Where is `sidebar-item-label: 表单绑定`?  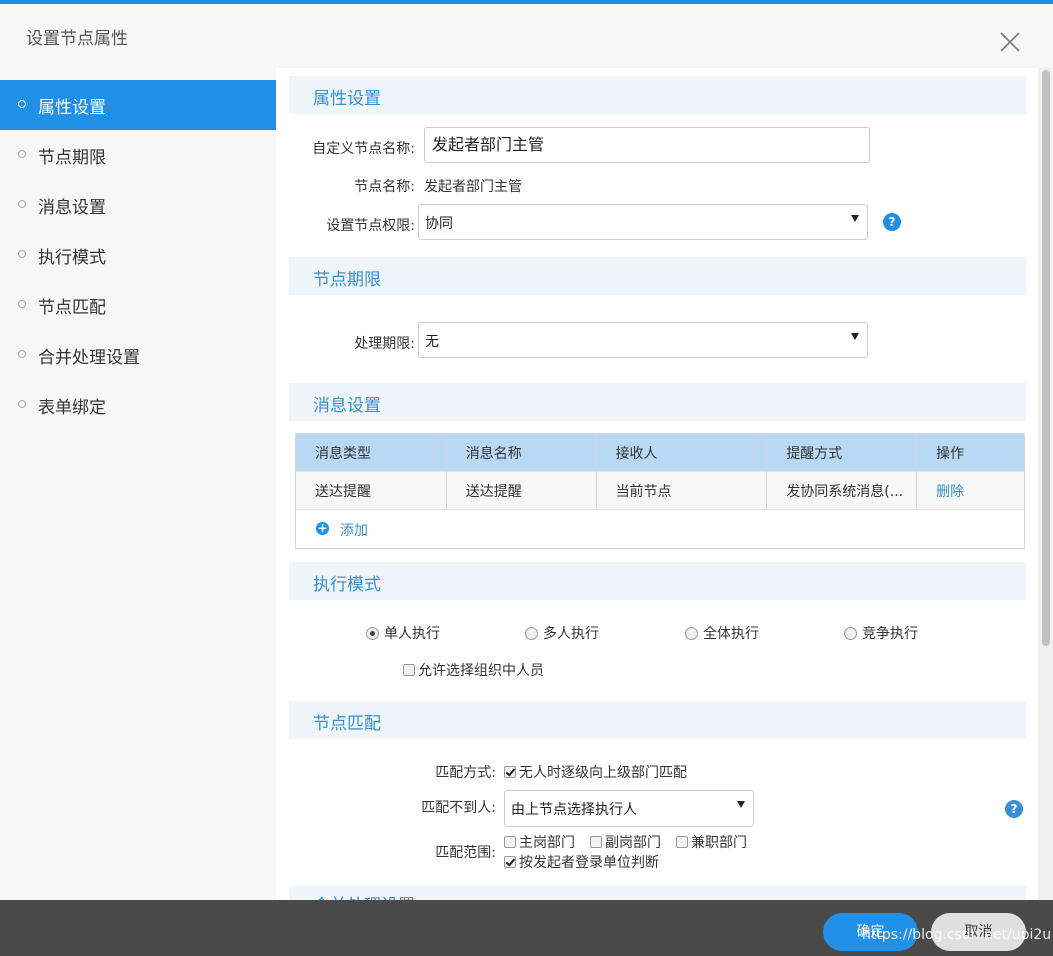
sidebar-item-label: 表单绑定 is located at coordinates (72, 408).